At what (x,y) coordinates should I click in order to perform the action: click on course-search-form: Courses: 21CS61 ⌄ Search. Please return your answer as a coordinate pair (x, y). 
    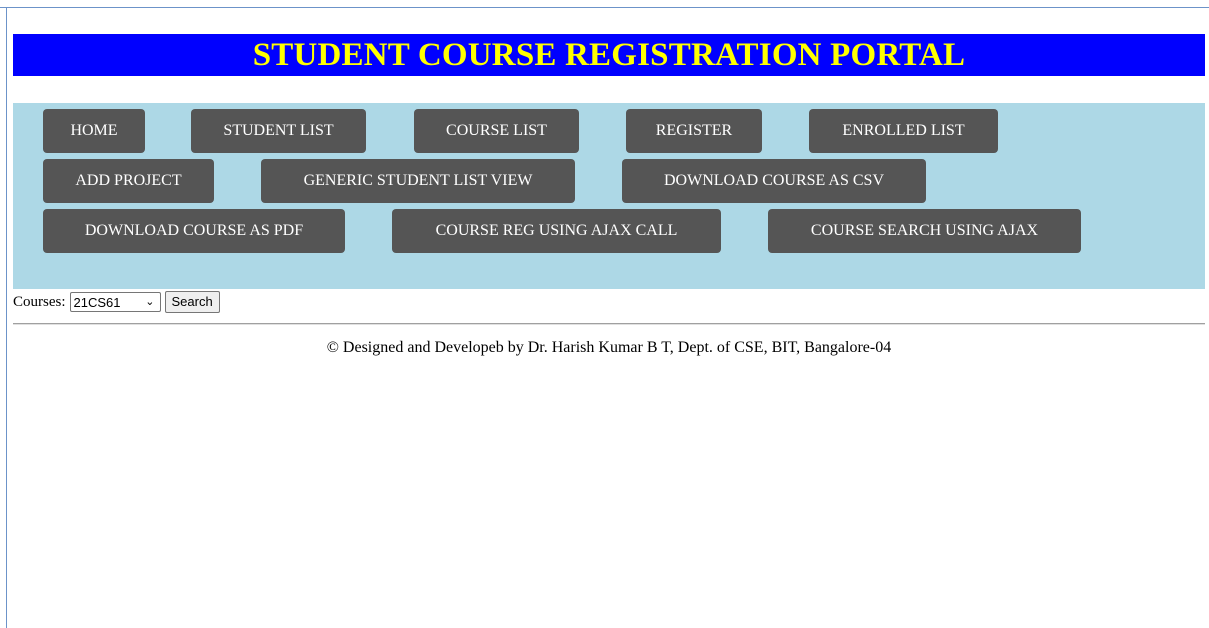
    Looking at the image, I should click on (116, 302).